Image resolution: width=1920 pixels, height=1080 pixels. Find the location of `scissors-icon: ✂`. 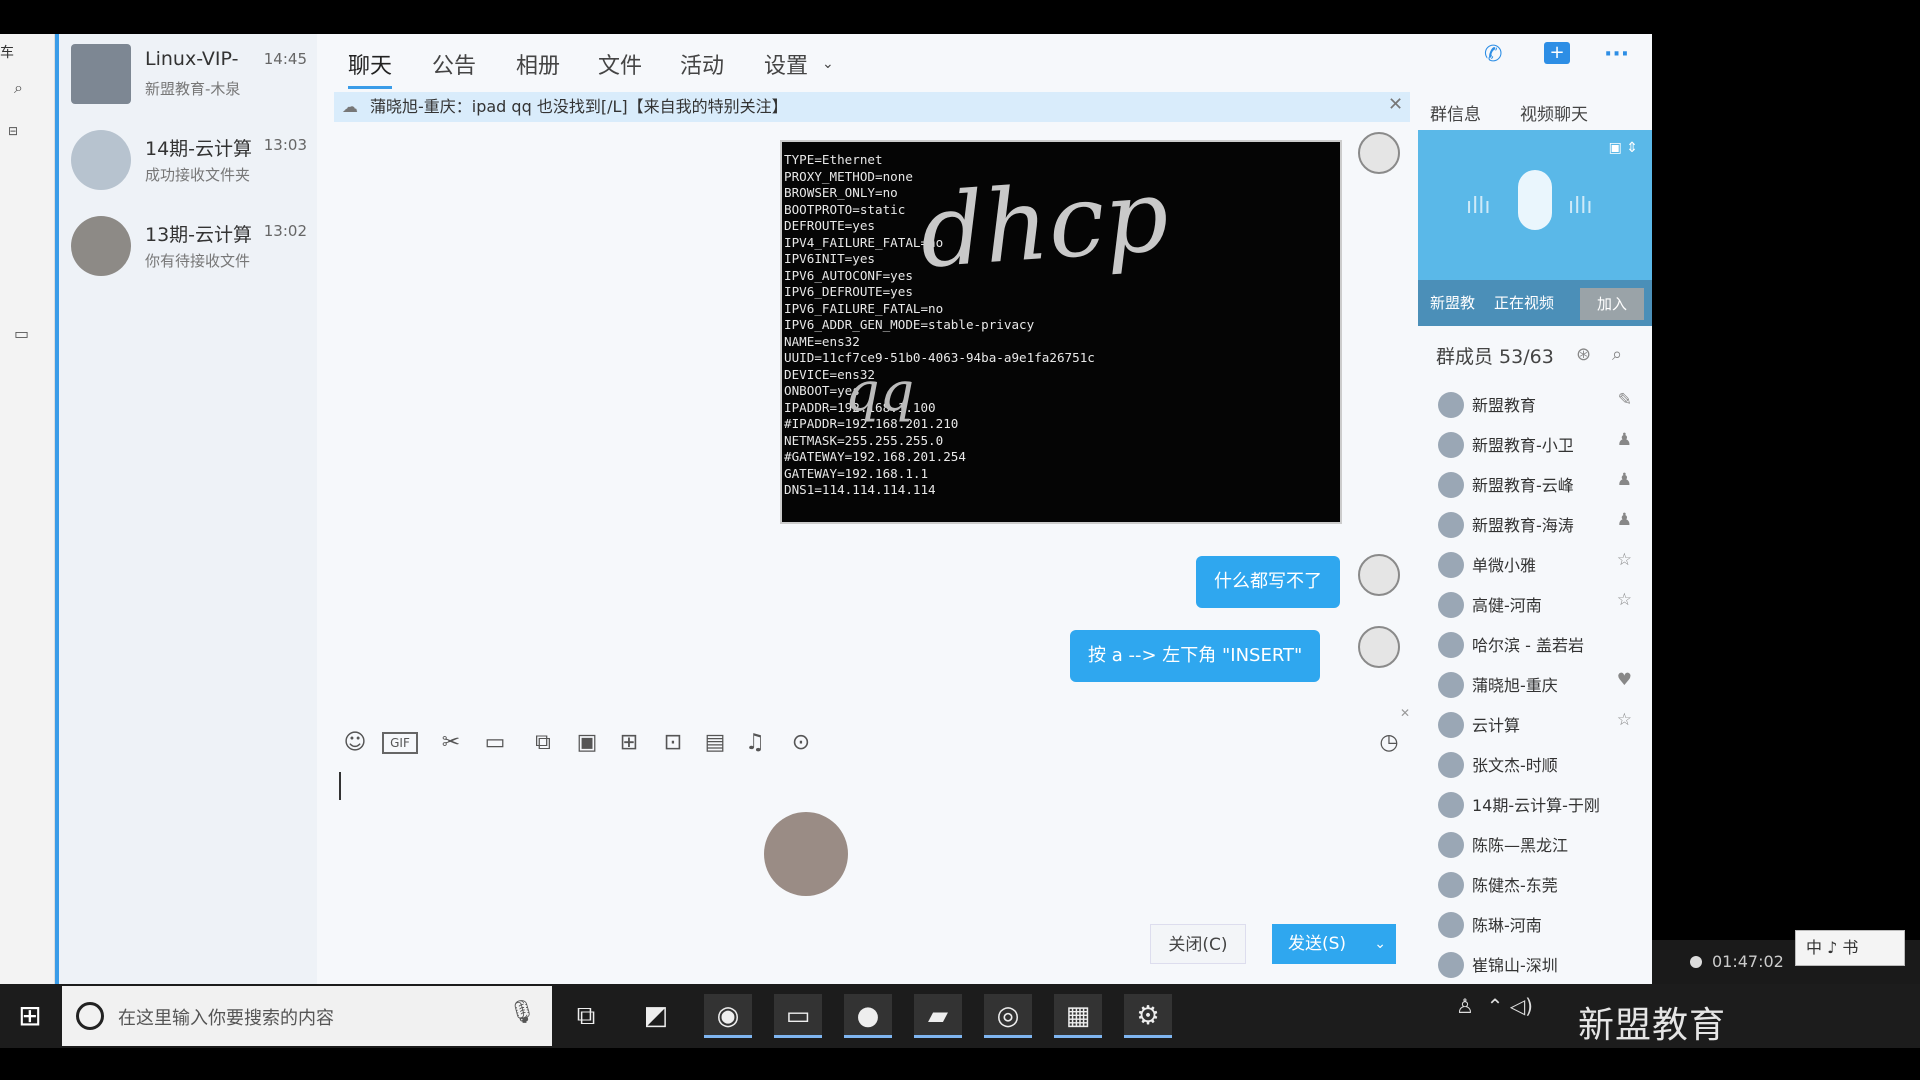

scissors-icon: ✂ is located at coordinates (451, 743).